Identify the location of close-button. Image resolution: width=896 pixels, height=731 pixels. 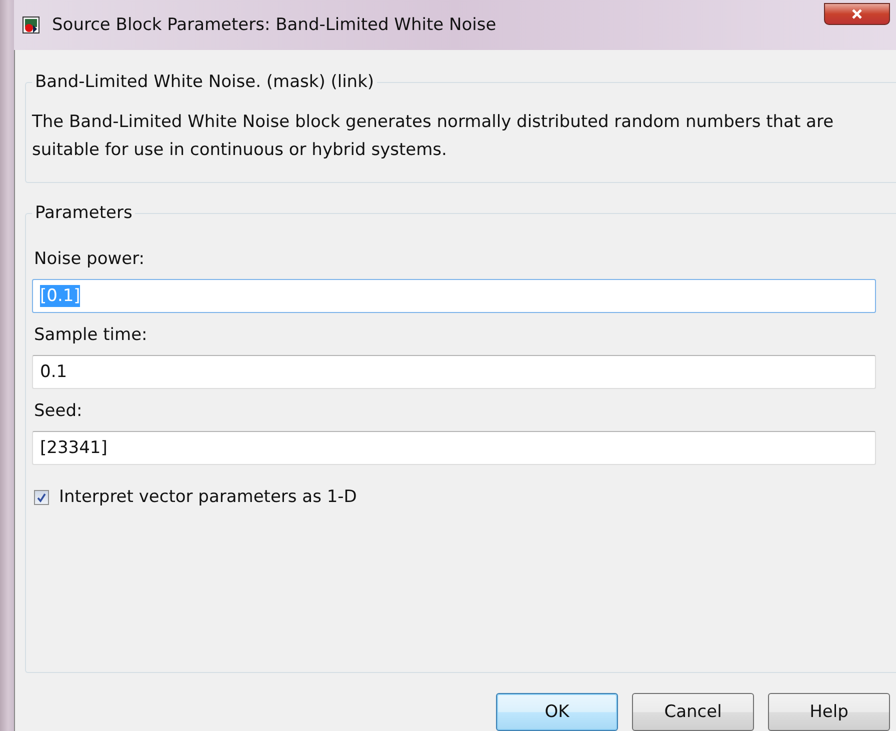
(857, 14).